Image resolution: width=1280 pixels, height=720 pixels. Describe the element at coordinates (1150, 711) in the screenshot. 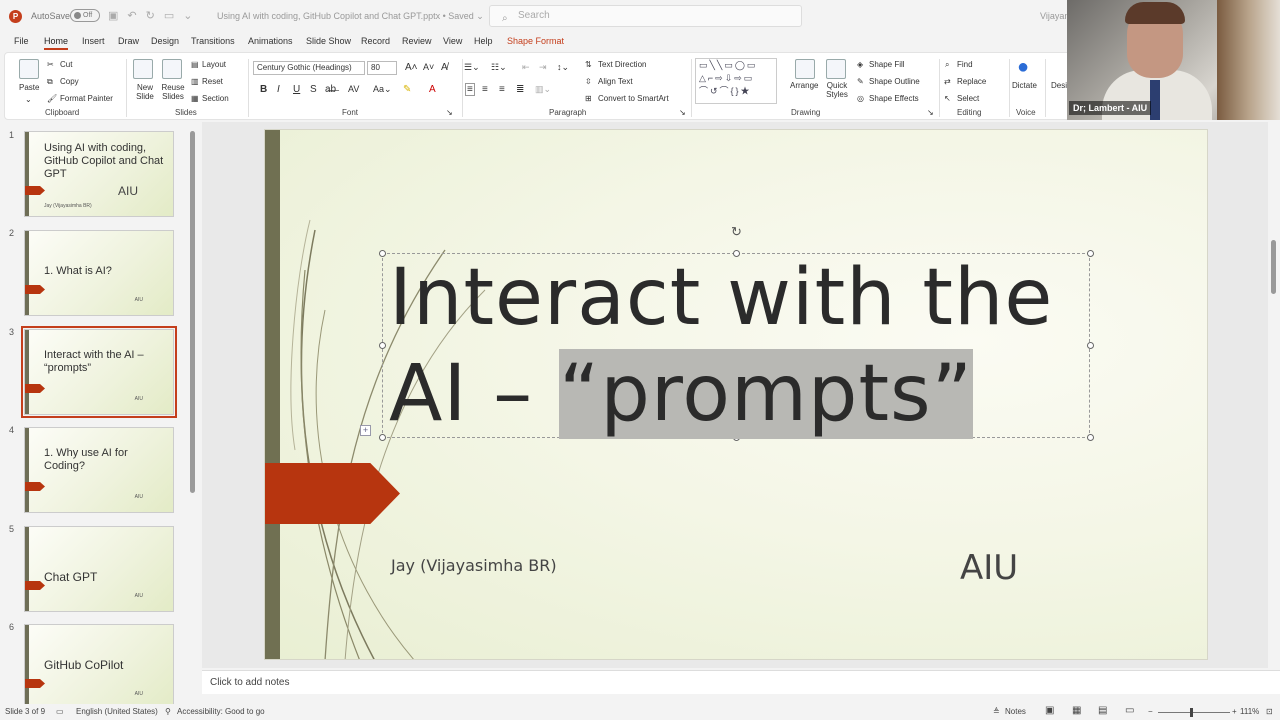

I see `zoom-out-icon: −` at that location.